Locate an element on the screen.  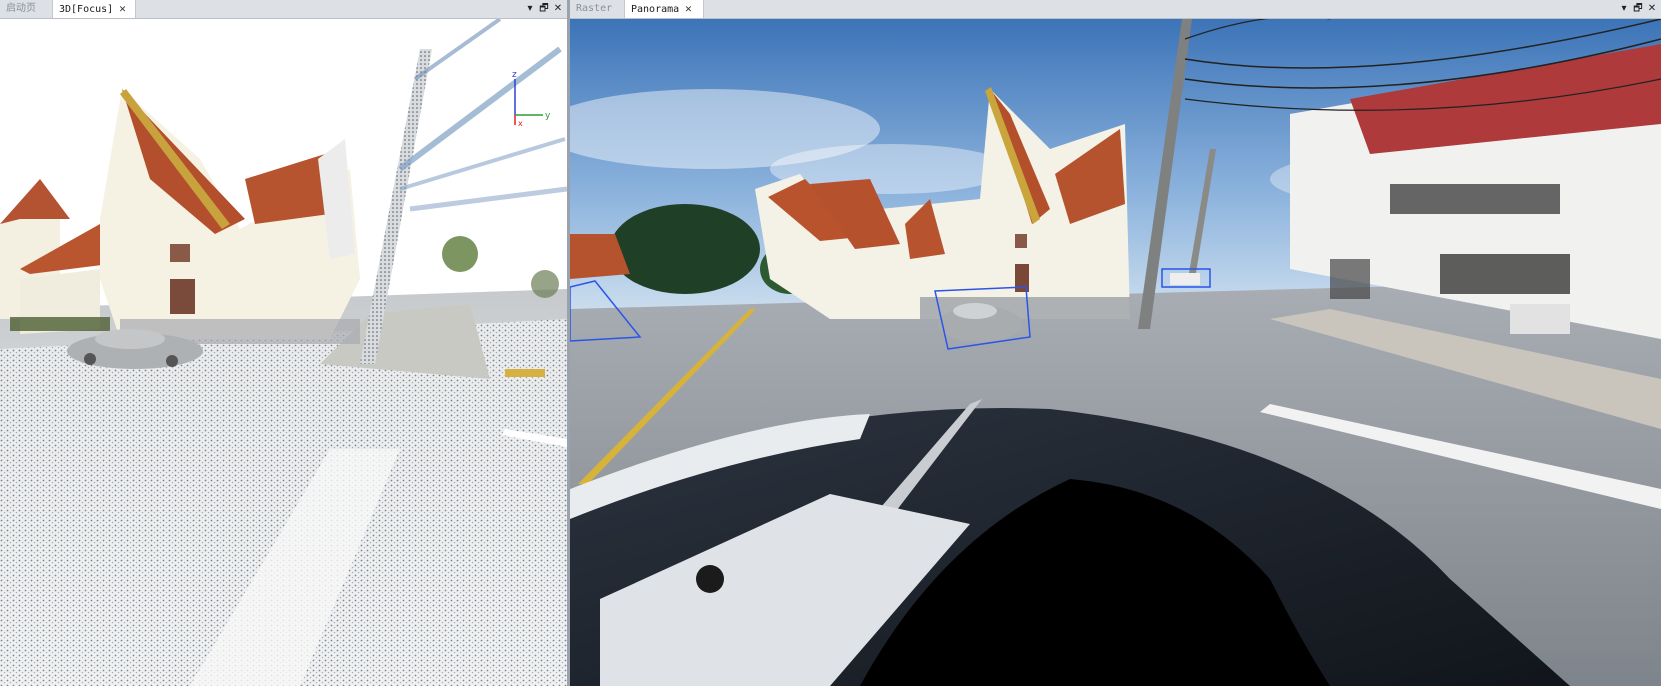
tab-panorama: Panorama ✕ is located at coordinates (664, 9).